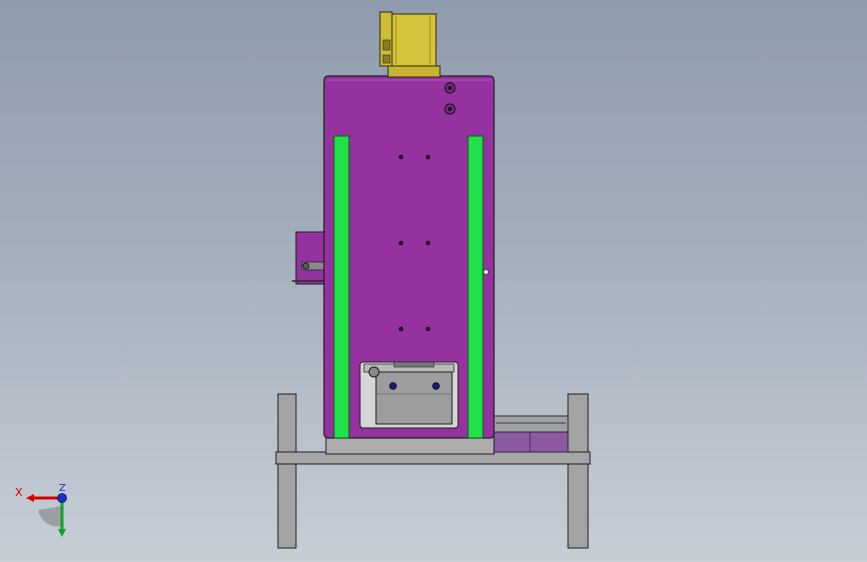 This screenshot has width=867, height=562. Describe the element at coordinates (531, 424) in the screenshot. I see `linear-slide-rail` at that location.